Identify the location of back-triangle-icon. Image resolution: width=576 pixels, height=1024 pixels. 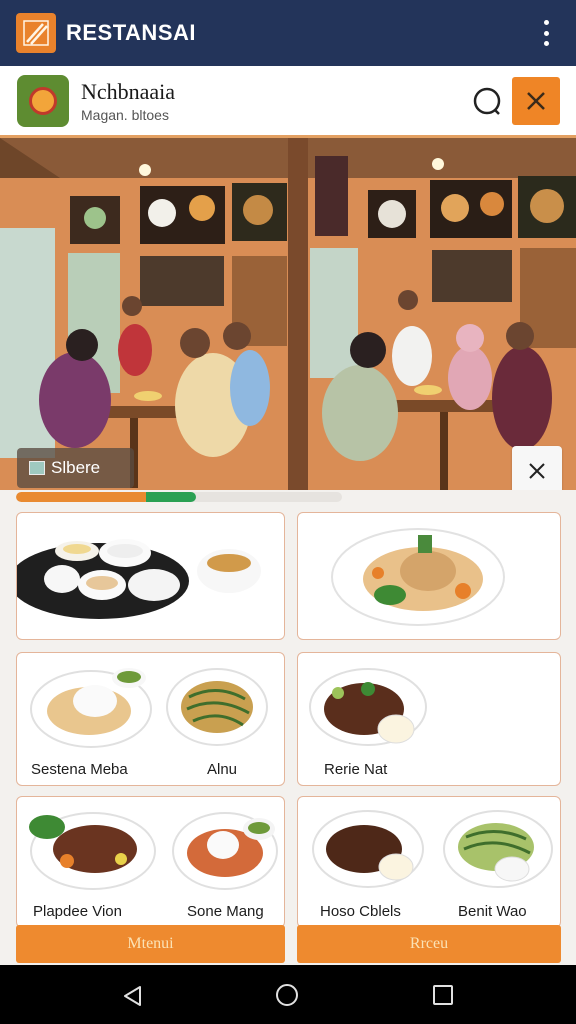
(133, 996).